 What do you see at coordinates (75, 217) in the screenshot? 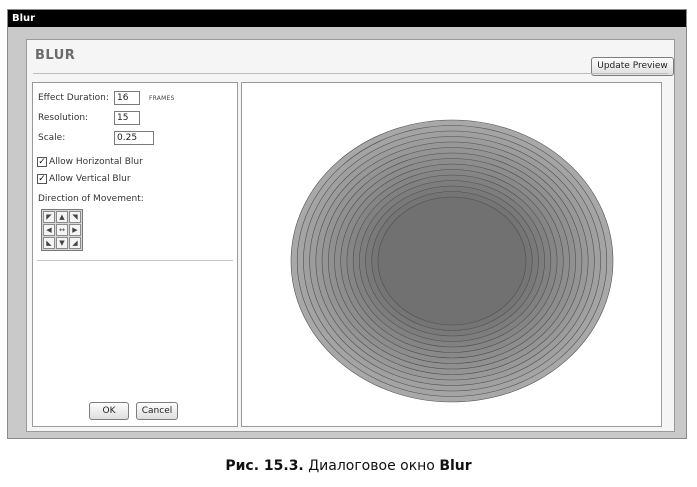
I see `direction-up-right-icon: ◥` at bounding box center [75, 217].